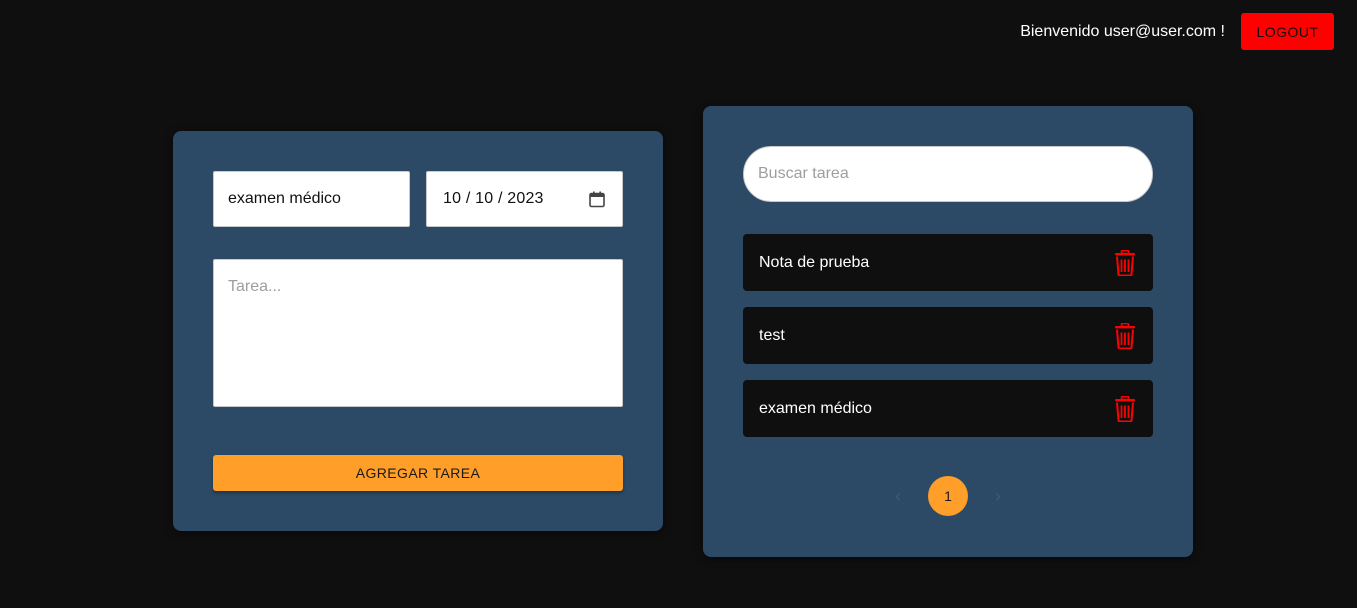 This screenshot has width=1357, height=608. I want to click on task-title-input: examen médico, so click(311, 199).